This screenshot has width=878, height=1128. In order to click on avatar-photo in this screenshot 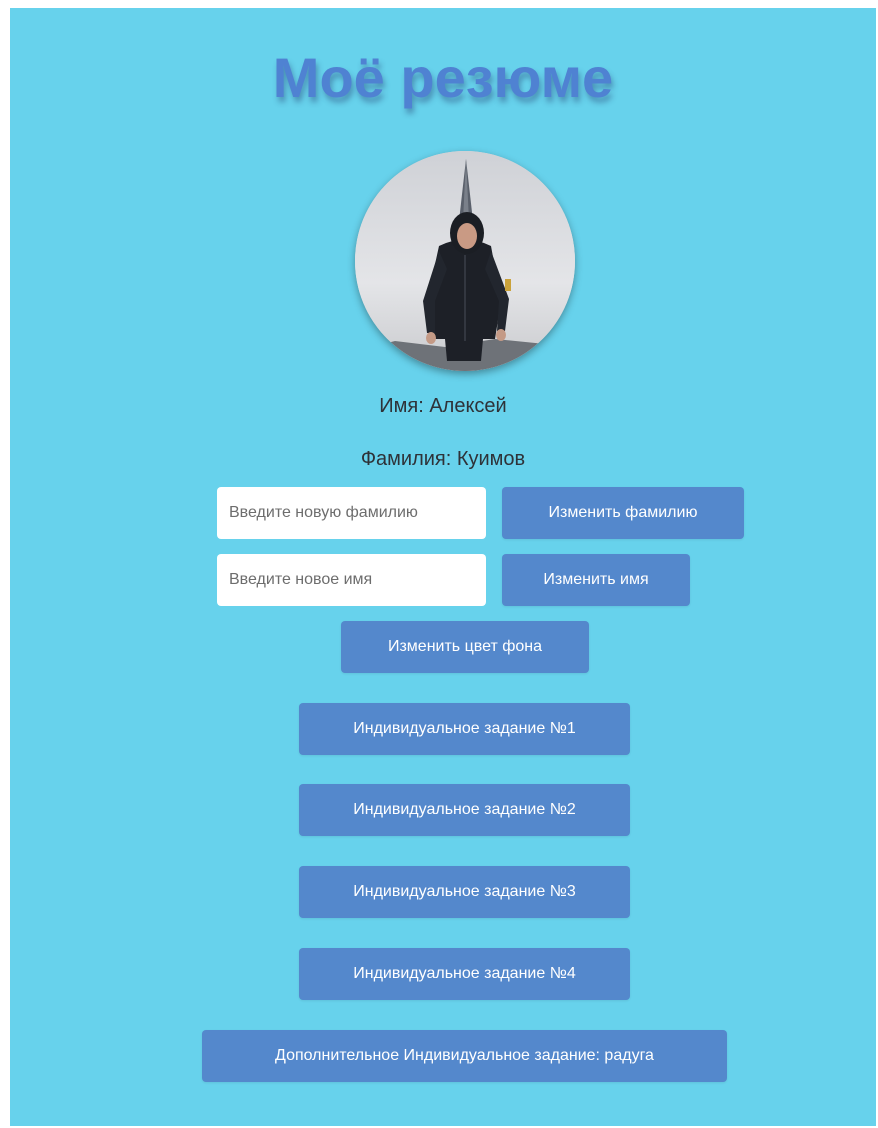, I will do `click(465, 261)`.